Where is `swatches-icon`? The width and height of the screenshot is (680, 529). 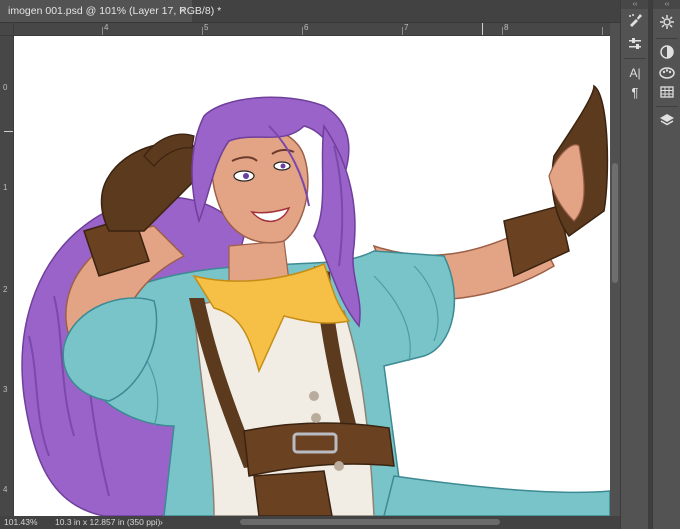 swatches-icon is located at coordinates (667, 73).